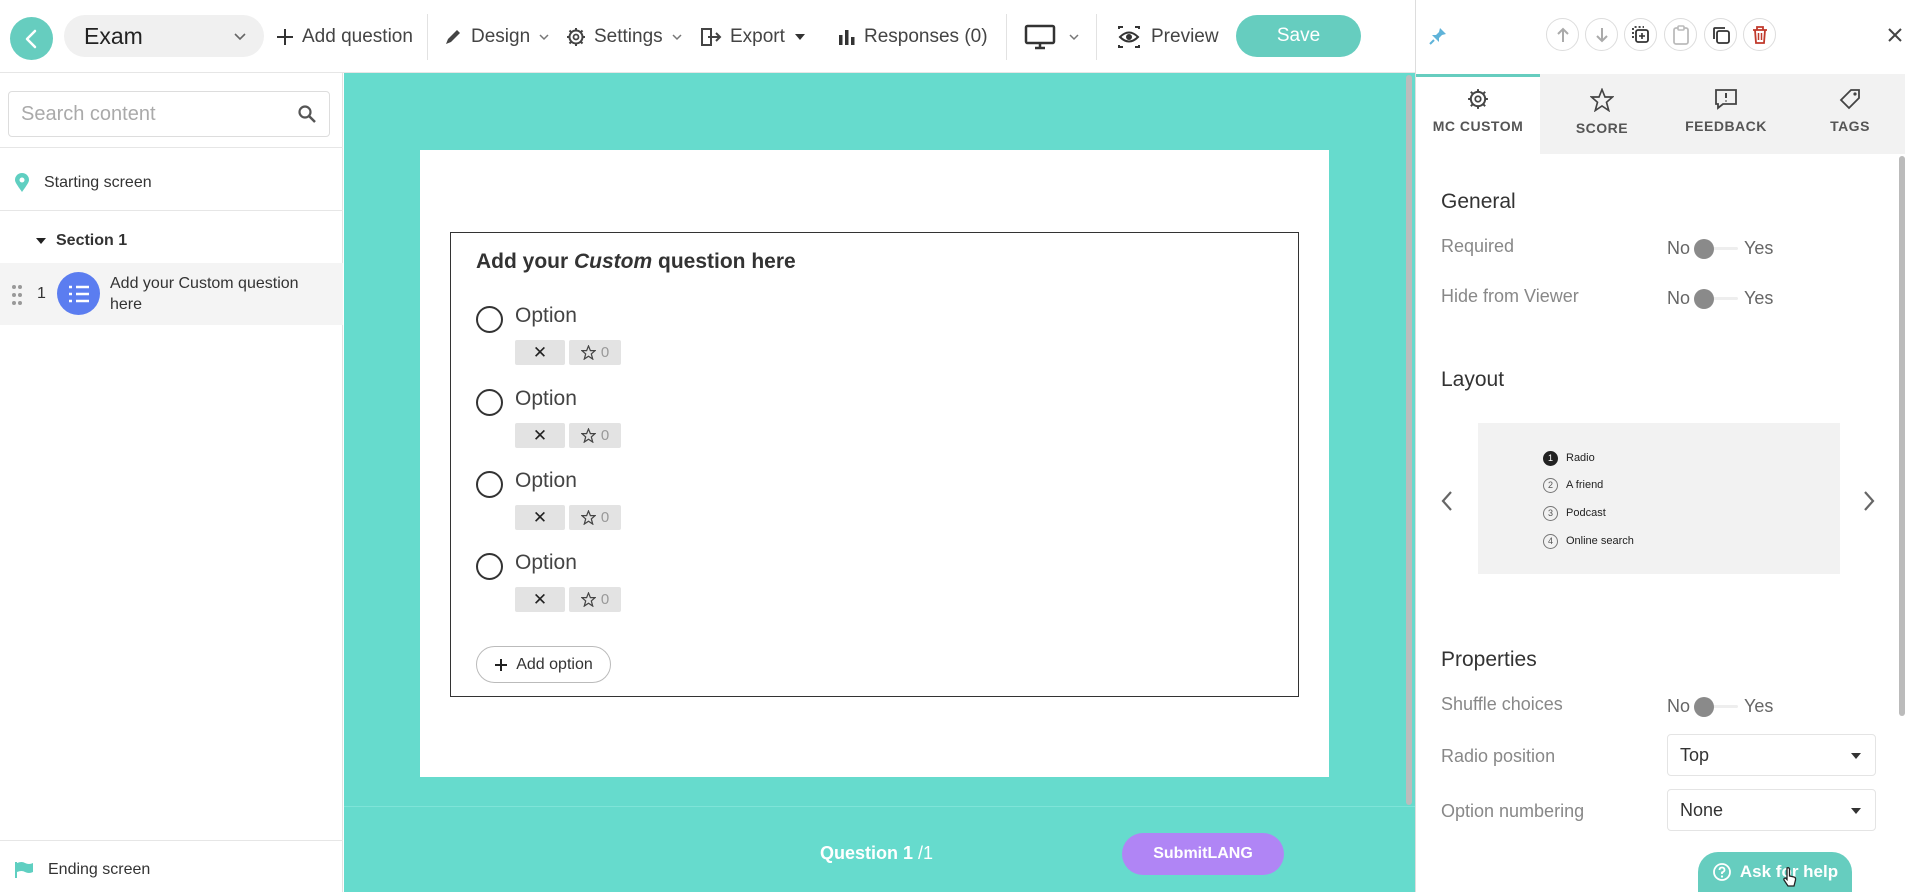 Image resolution: width=1905 pixels, height=892 pixels. Describe the element at coordinates (156, 114) in the screenshot. I see `search-input` at that location.